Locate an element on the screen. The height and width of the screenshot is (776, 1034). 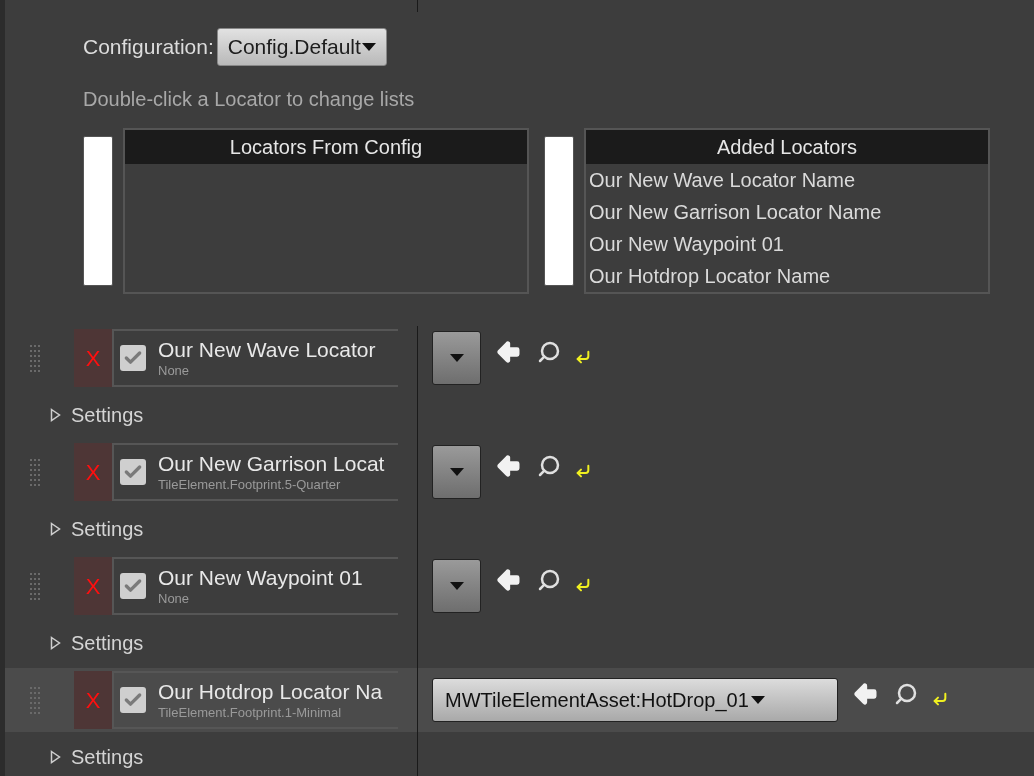
asset-dropdown: MWTileElementAsset:HotDrop_01 is located at coordinates (635, 700).